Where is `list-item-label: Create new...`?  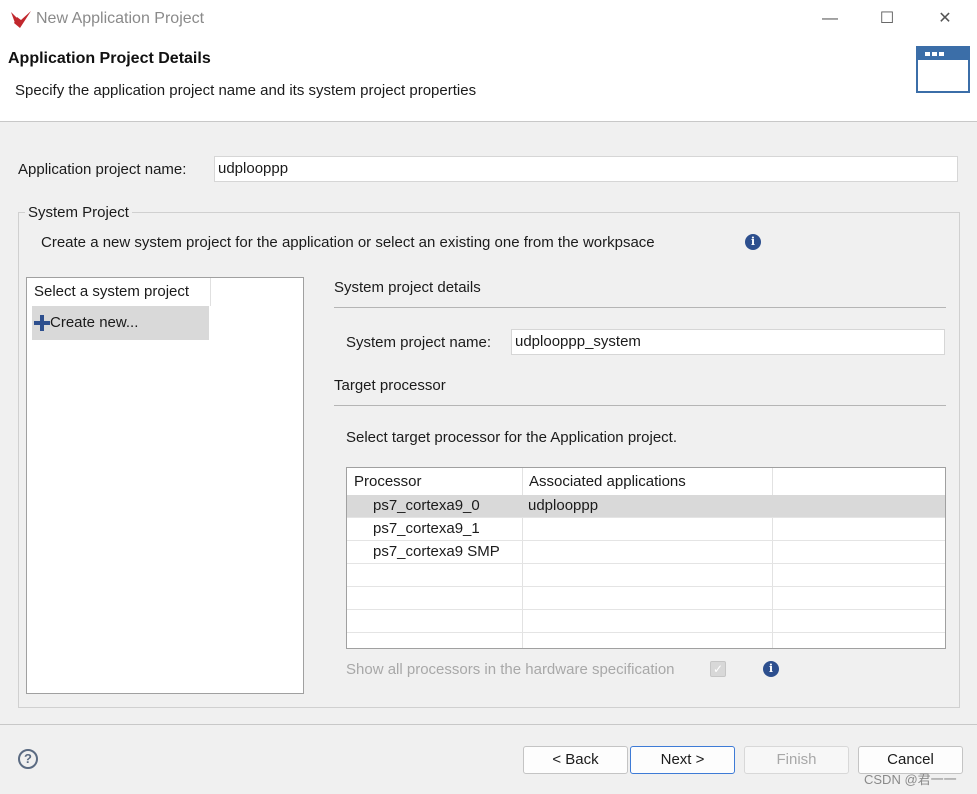 list-item-label: Create new... is located at coordinates (94, 322).